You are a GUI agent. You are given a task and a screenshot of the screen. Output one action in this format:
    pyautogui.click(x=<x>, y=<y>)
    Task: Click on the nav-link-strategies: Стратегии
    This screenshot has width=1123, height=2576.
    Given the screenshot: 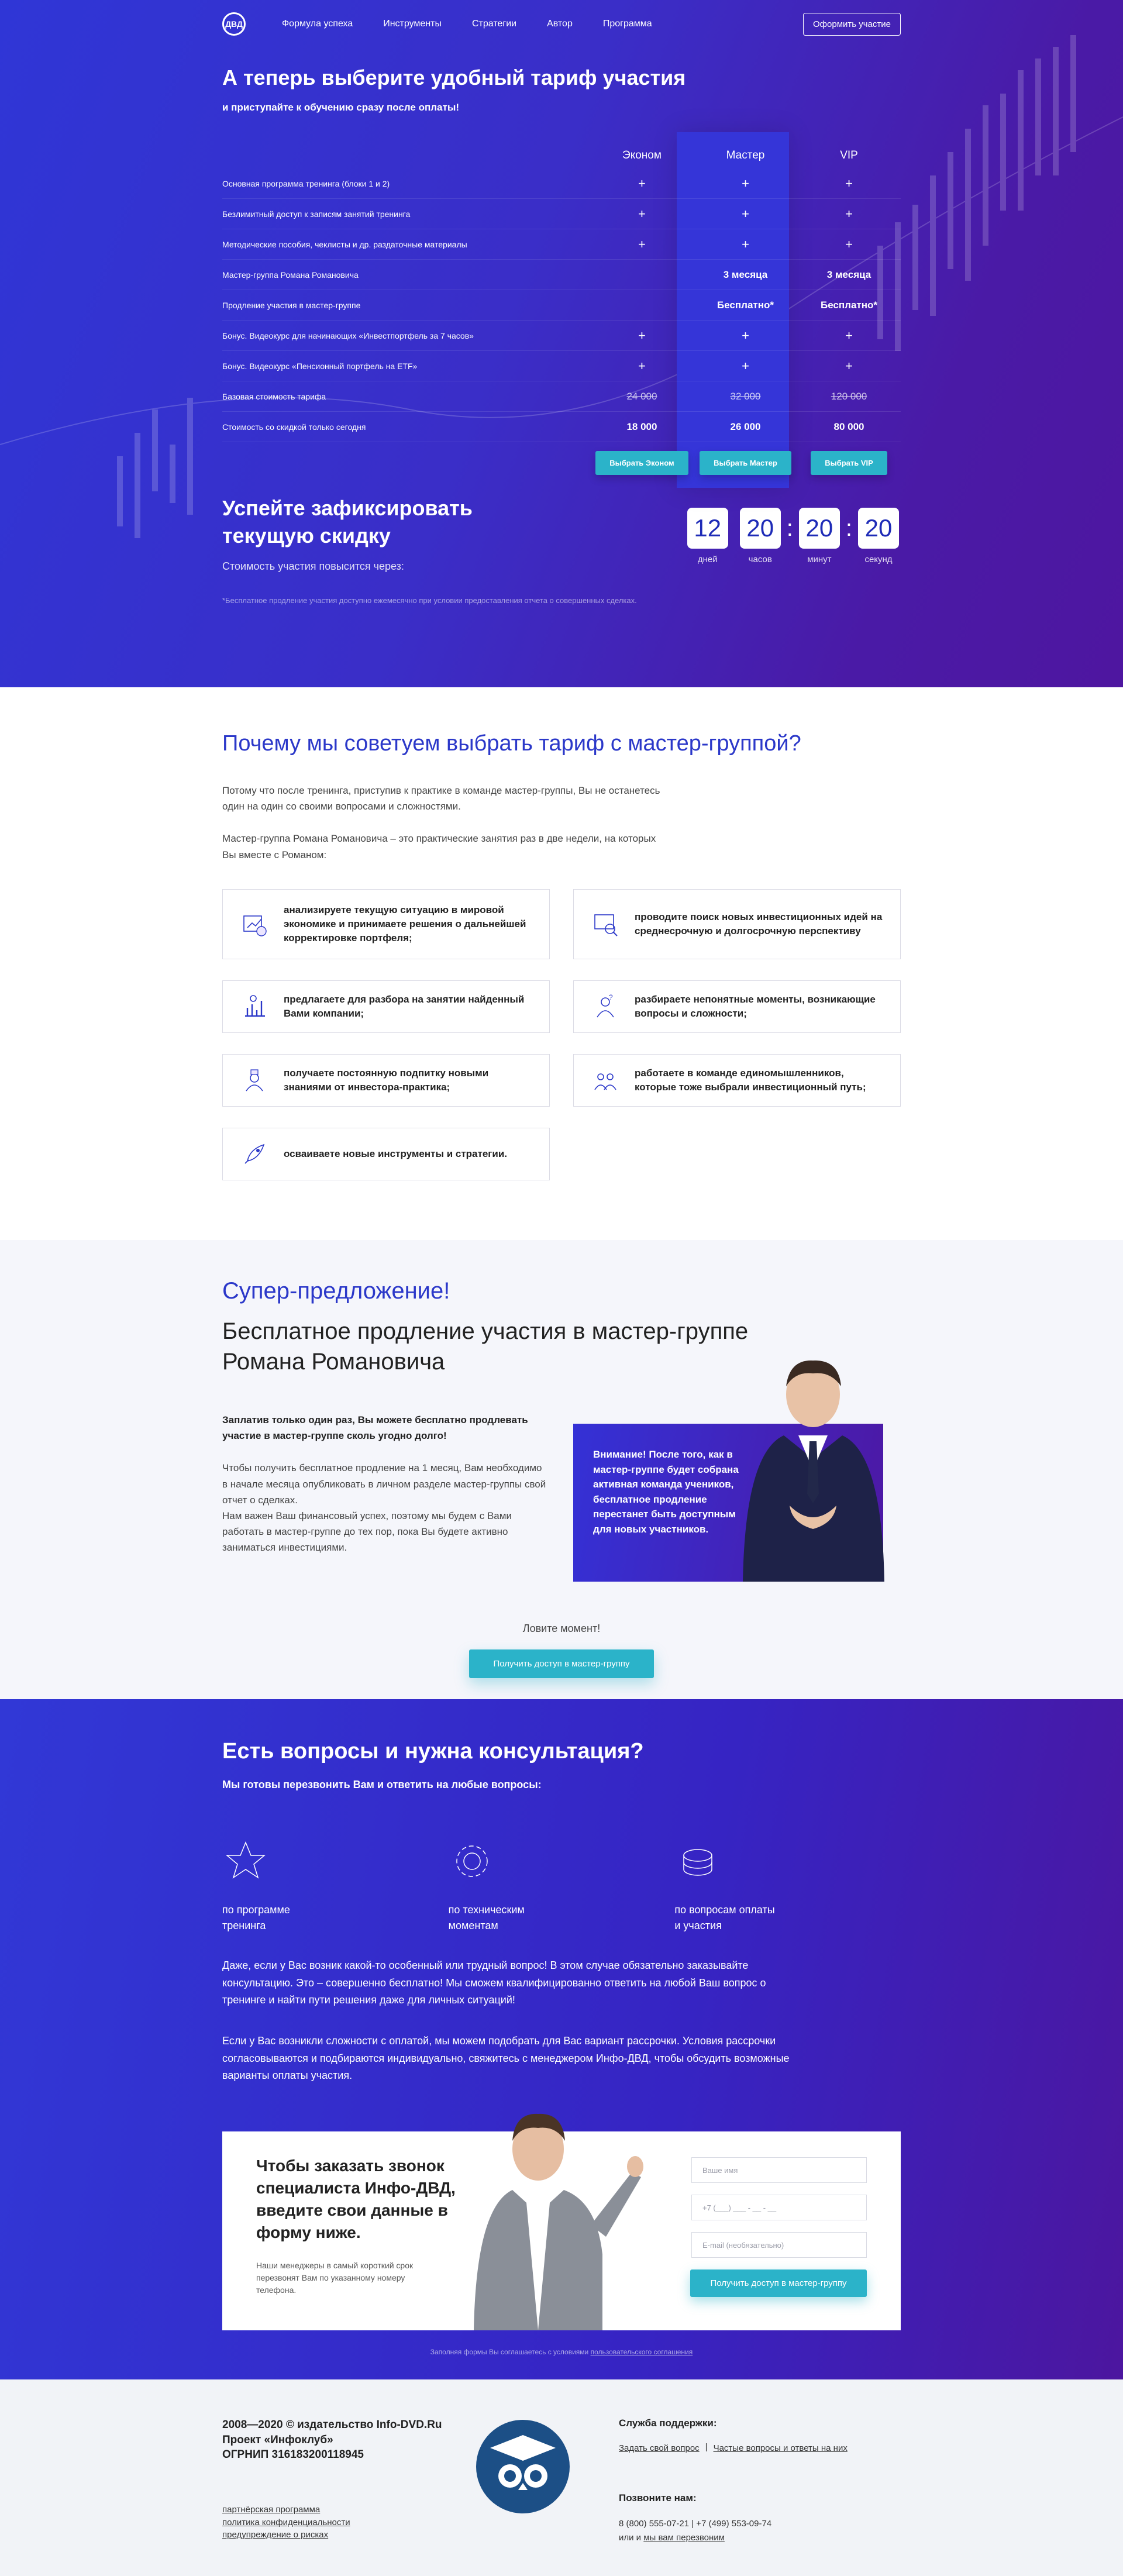 What is the action you would take?
    pyautogui.click(x=494, y=24)
    